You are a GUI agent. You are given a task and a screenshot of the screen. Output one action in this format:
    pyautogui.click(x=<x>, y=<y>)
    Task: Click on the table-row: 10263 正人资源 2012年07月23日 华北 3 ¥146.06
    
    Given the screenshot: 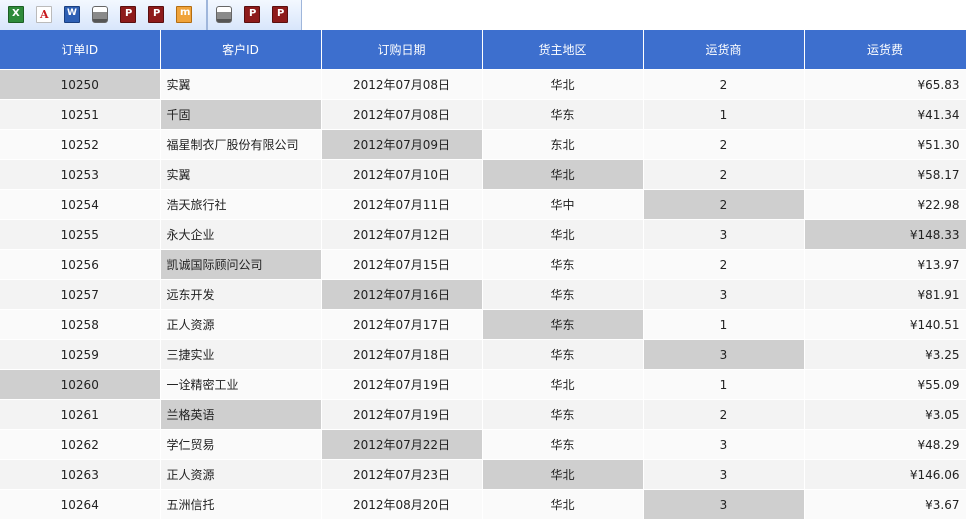 What is the action you would take?
    pyautogui.click(x=483, y=474)
    